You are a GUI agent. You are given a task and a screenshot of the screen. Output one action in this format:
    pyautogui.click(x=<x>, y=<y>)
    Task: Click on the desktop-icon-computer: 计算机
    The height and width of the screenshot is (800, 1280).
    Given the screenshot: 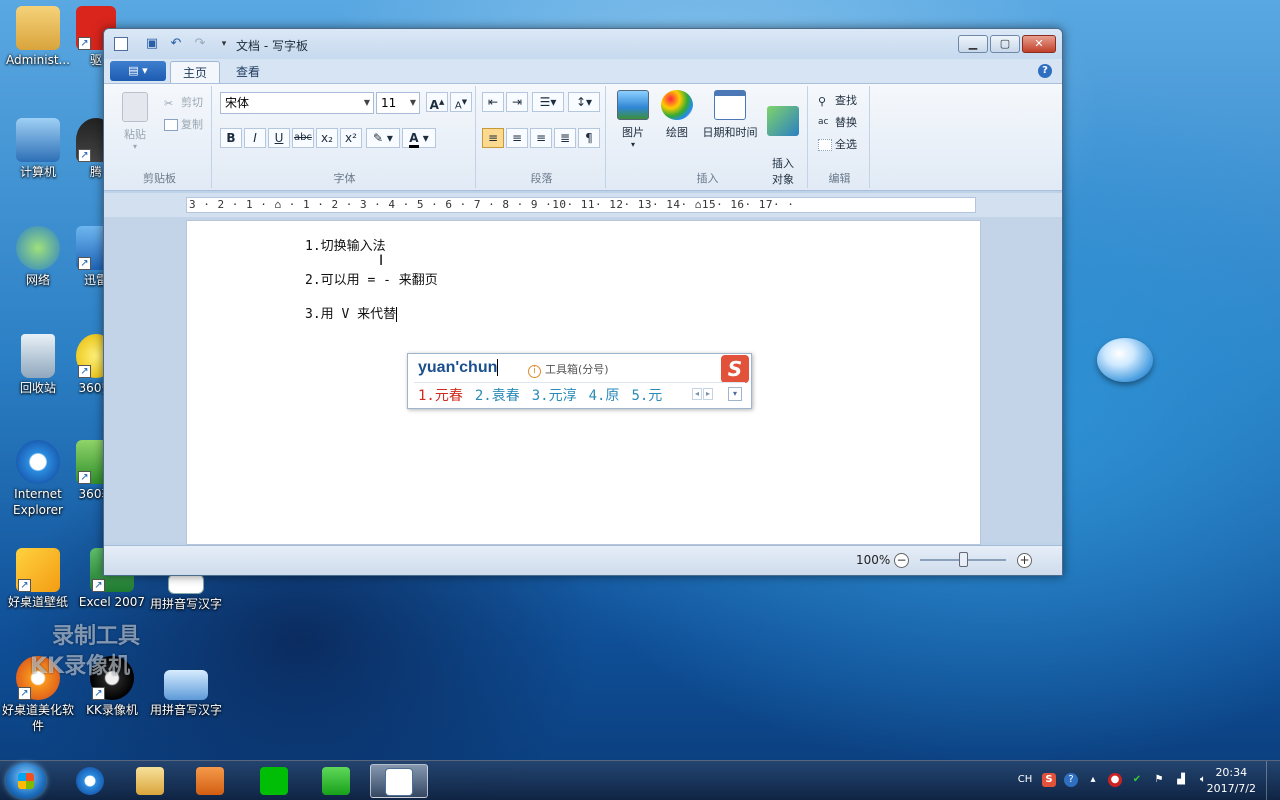 What is the action you would take?
    pyautogui.click(x=38, y=149)
    